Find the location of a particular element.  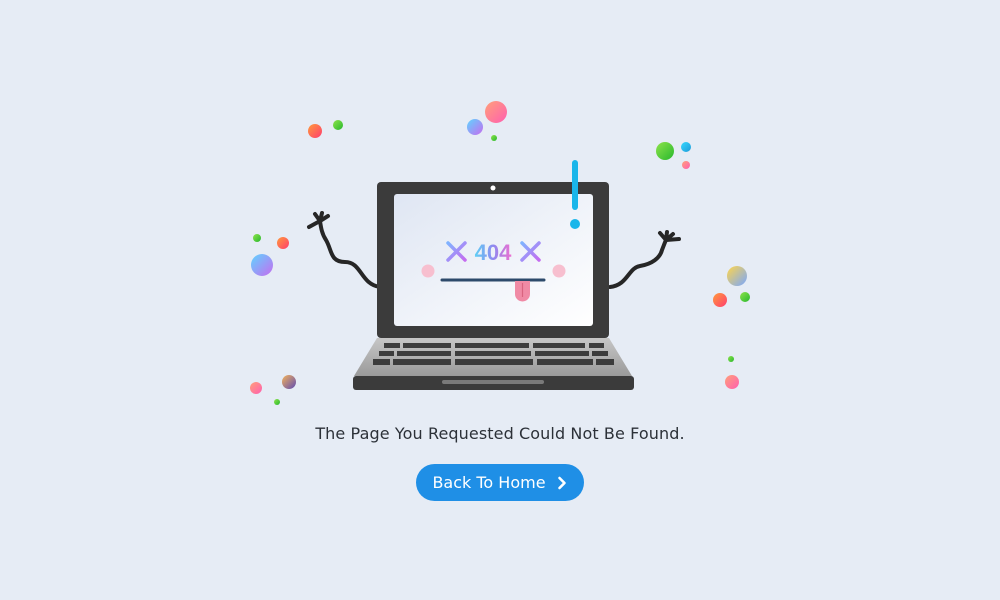

left-arm is located at coordinates (344, 250).